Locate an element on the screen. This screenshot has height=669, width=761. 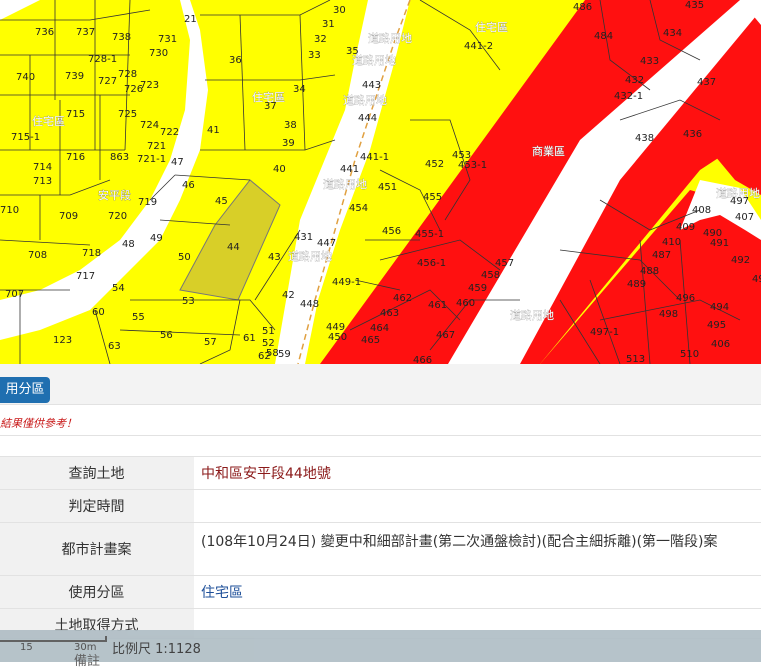
svg-text: 709 is located at coordinates (68, 216).